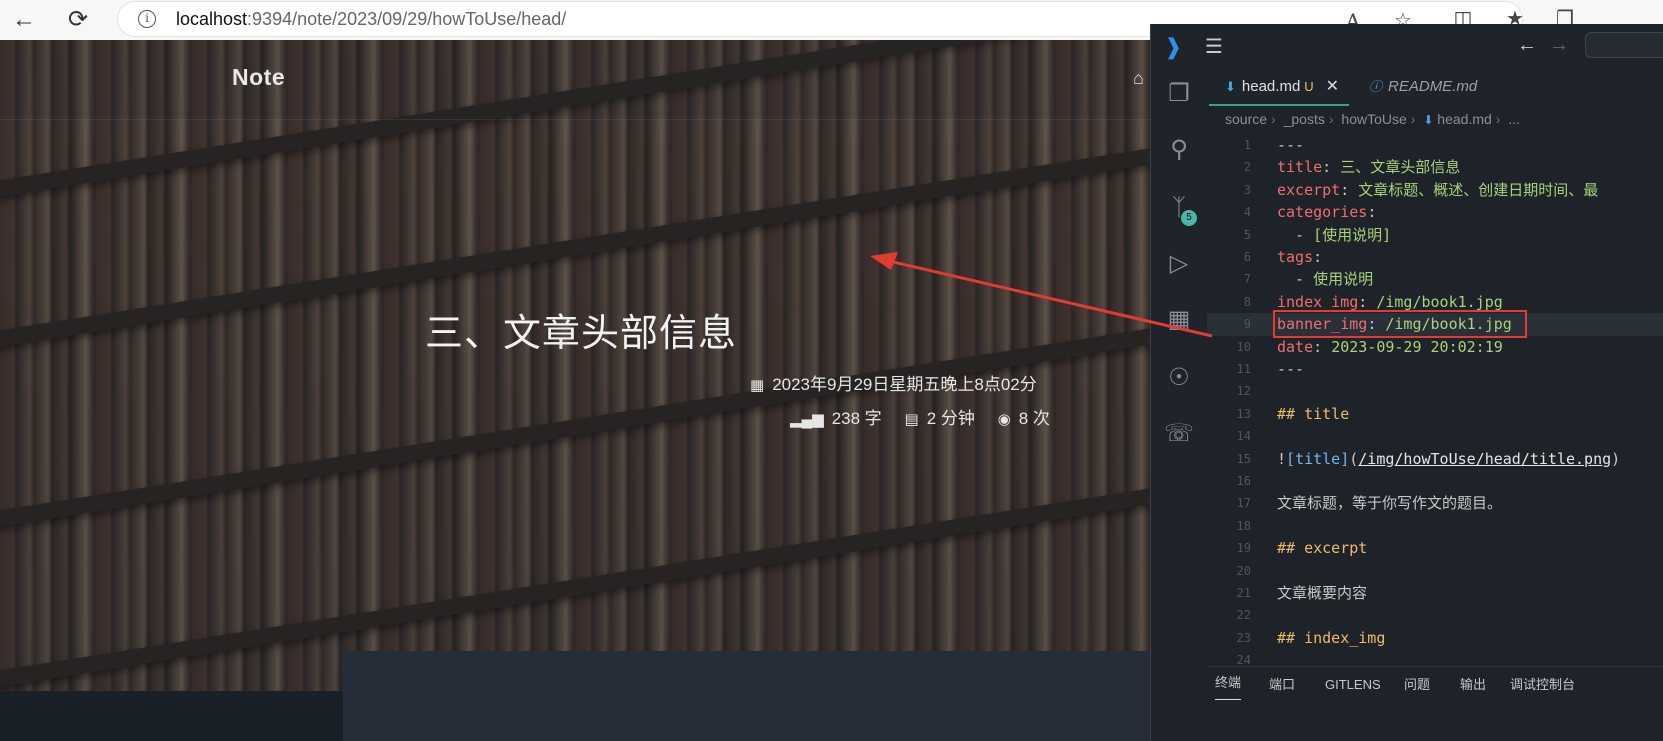 The height and width of the screenshot is (741, 1663). I want to click on nav-back-icon: ←, so click(1527, 45).